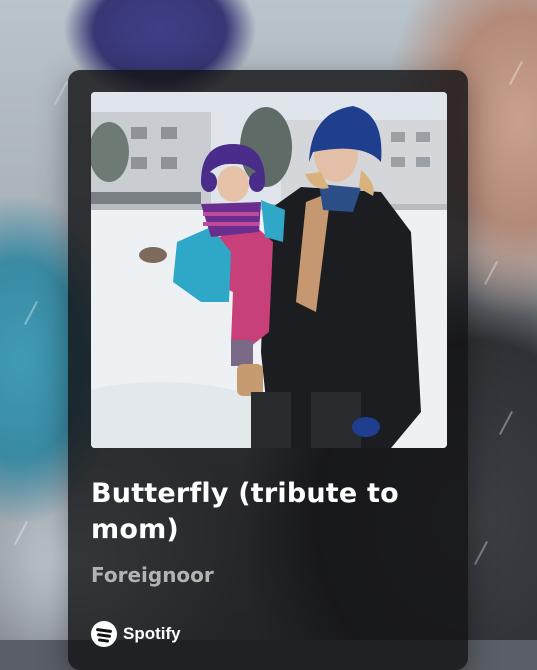 This screenshot has height=670, width=537. What do you see at coordinates (152, 633) in the screenshot?
I see `brand-wordmark: Spotify` at bounding box center [152, 633].